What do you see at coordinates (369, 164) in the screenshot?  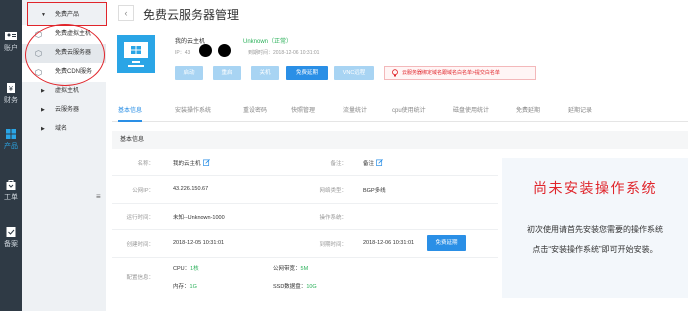 I see `remark-text: 备注` at bounding box center [369, 164].